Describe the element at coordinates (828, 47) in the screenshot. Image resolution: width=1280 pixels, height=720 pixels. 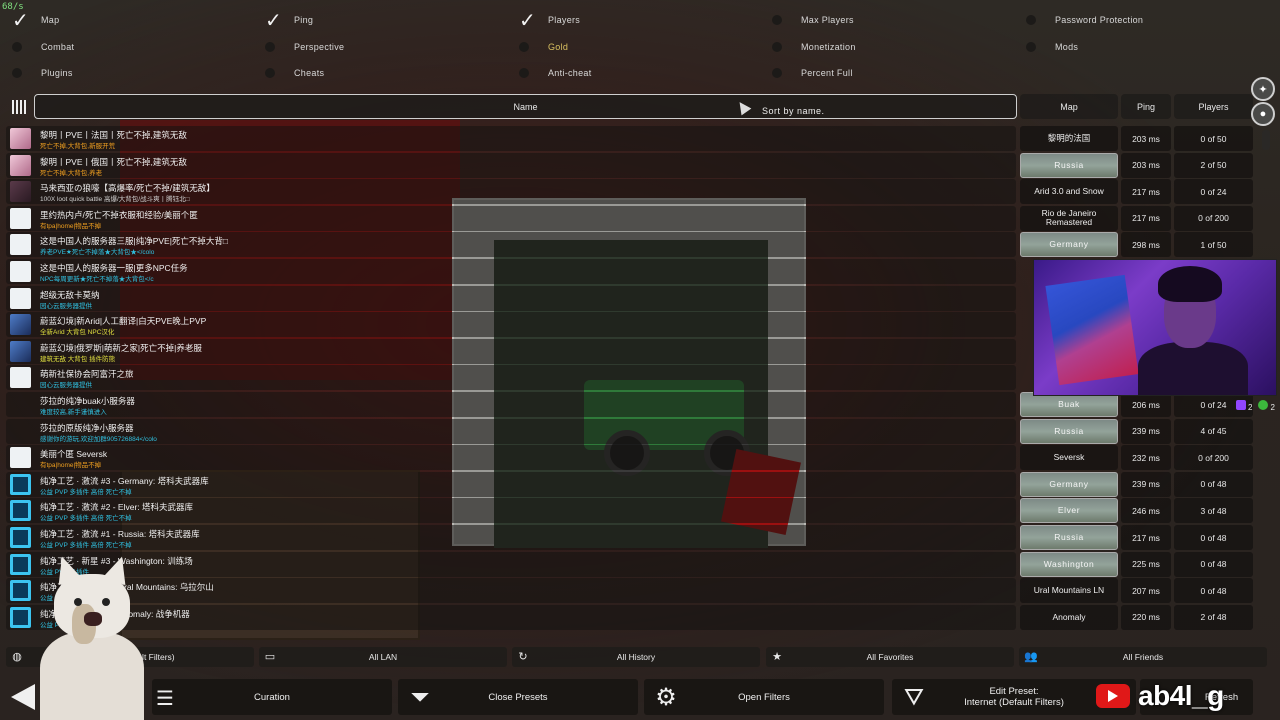
I see `filter-label: Monetization` at that location.